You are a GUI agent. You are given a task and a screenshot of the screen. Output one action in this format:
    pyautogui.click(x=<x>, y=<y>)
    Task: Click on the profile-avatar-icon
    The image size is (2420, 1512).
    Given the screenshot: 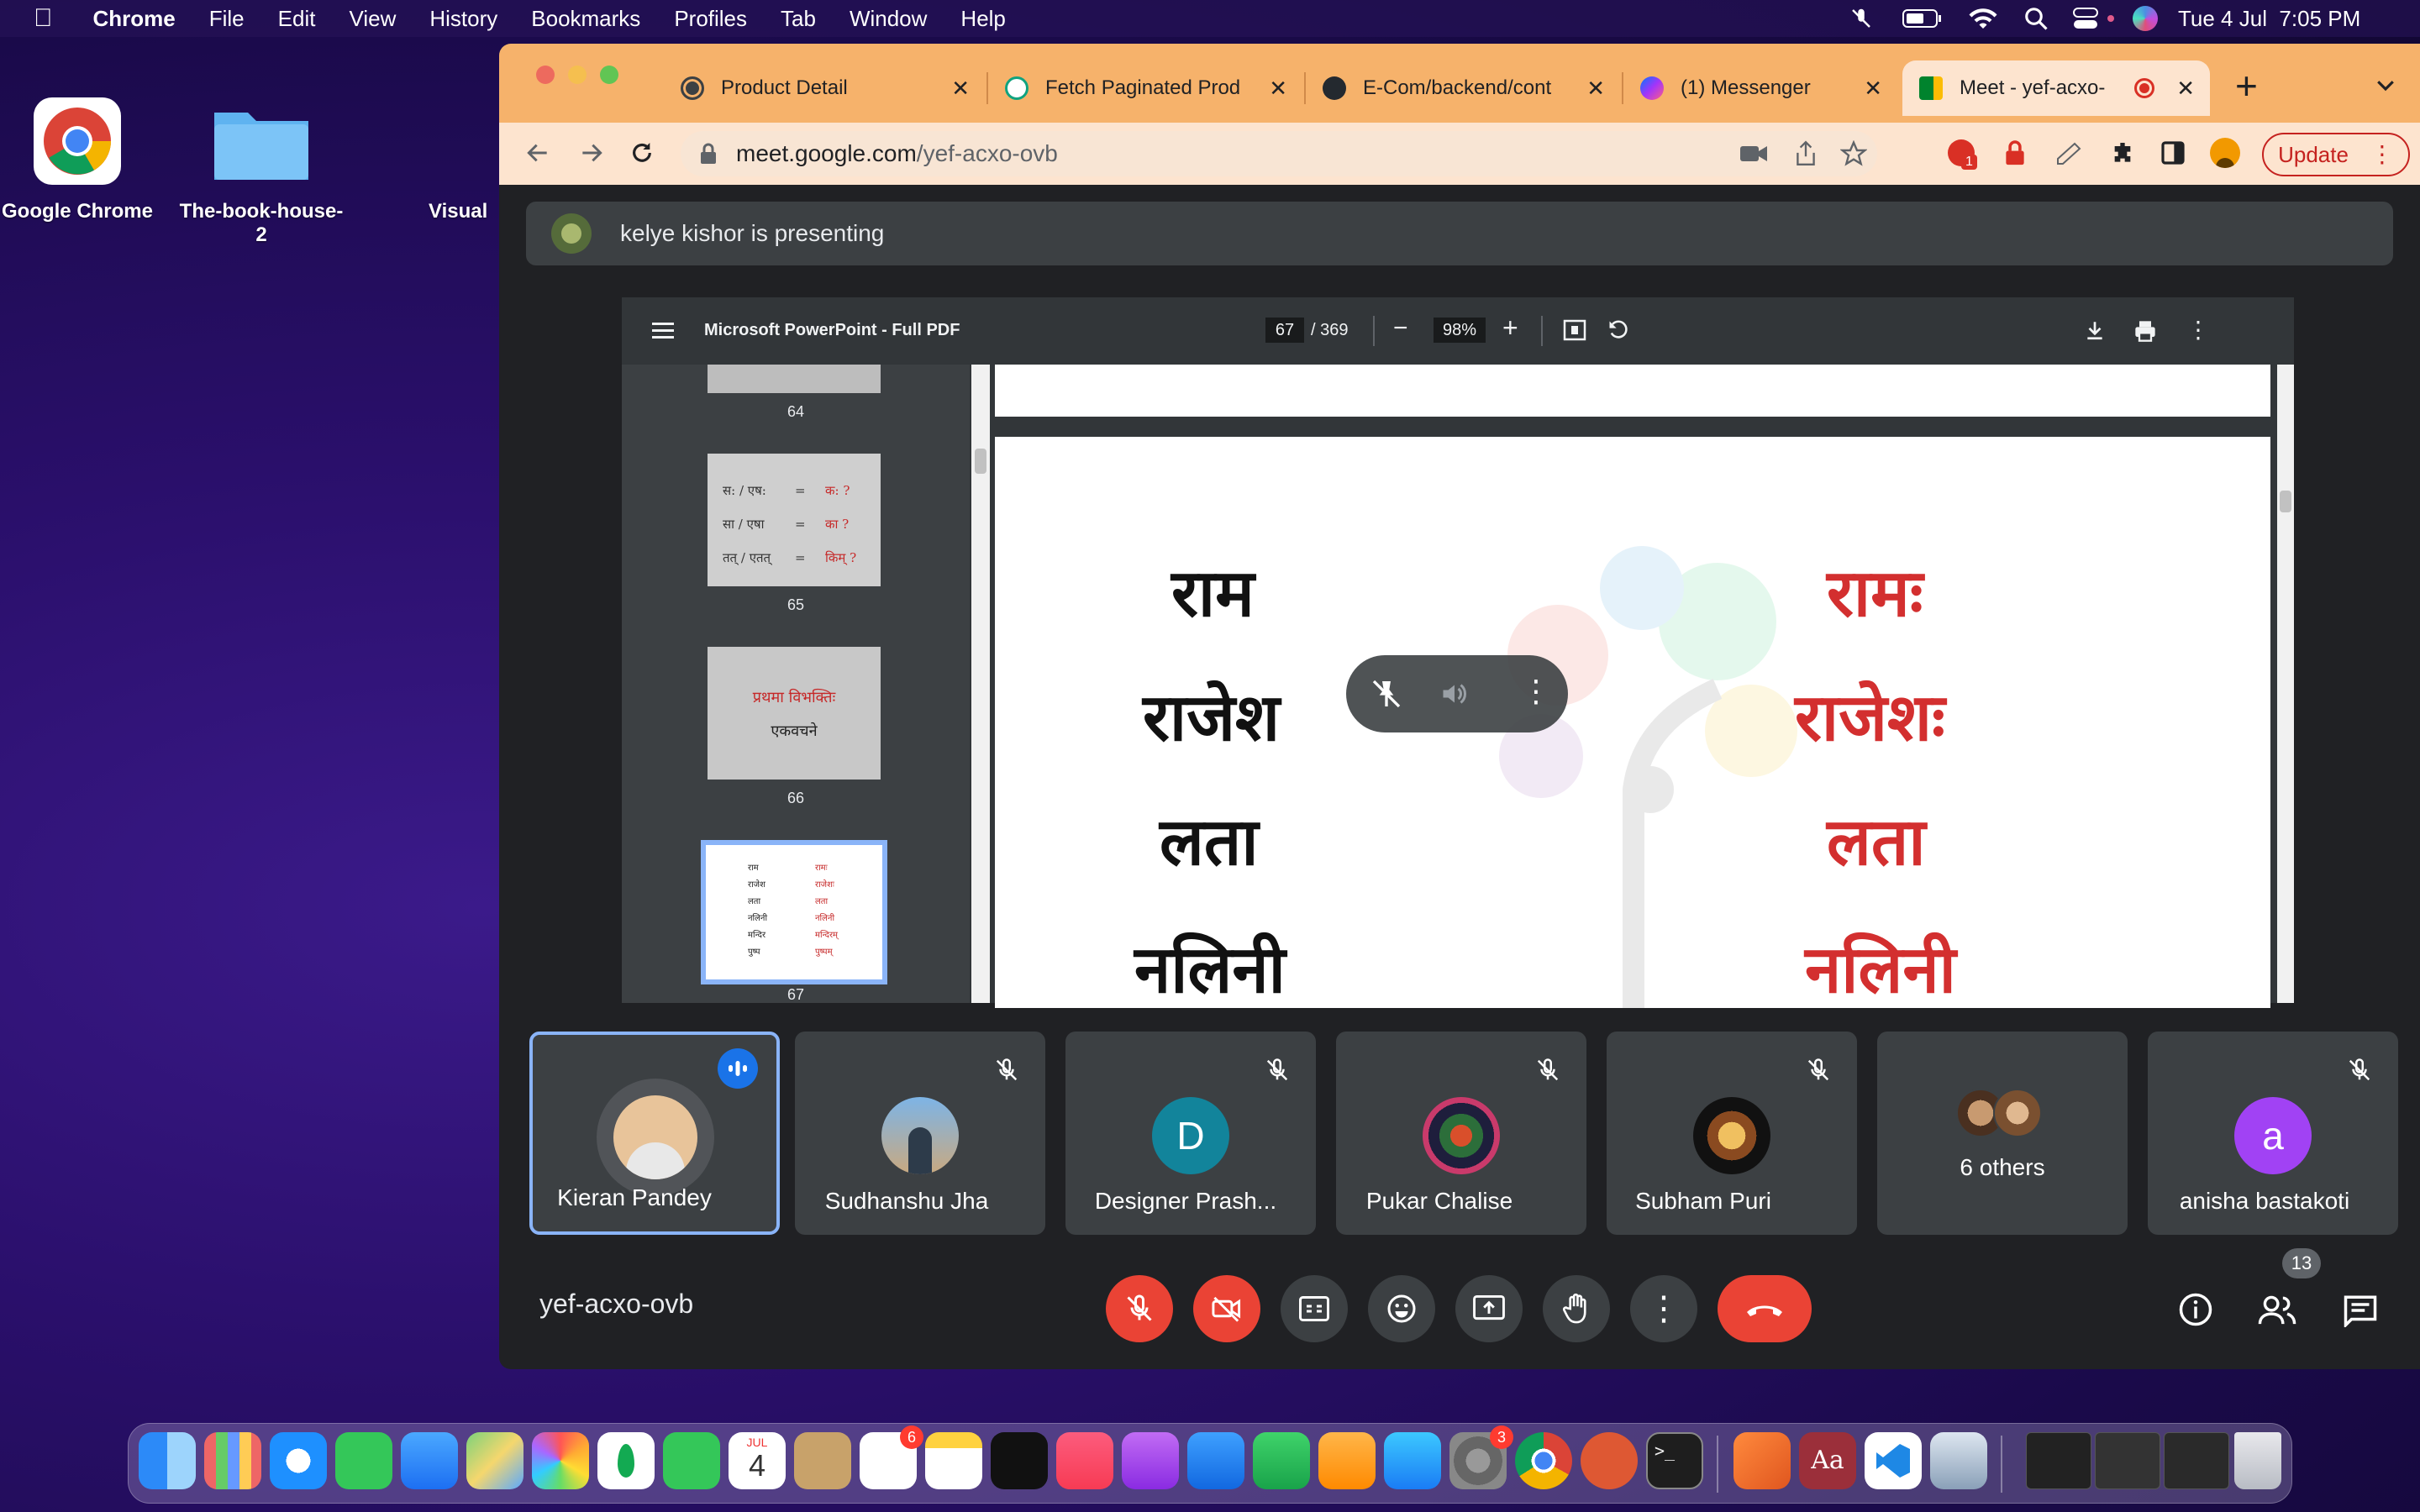 What is the action you would take?
    pyautogui.click(x=2225, y=153)
    